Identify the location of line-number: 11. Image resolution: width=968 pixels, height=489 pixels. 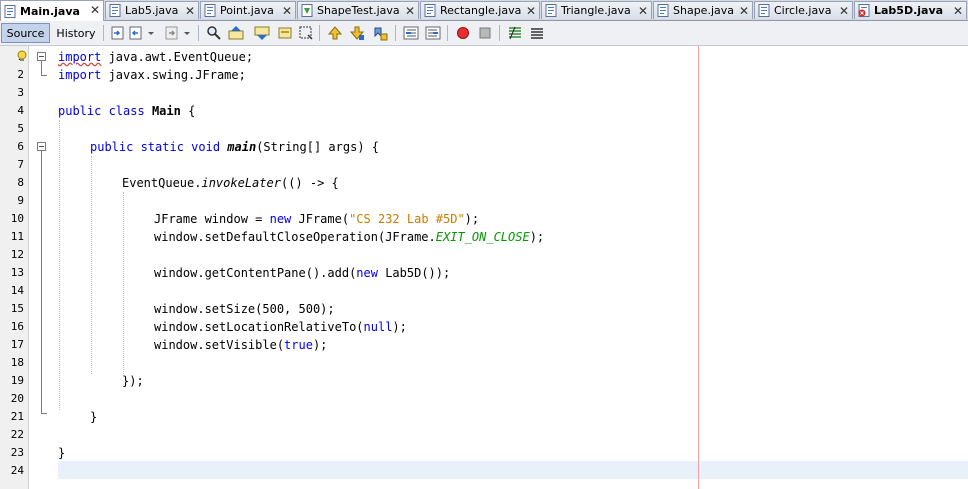
(17, 236).